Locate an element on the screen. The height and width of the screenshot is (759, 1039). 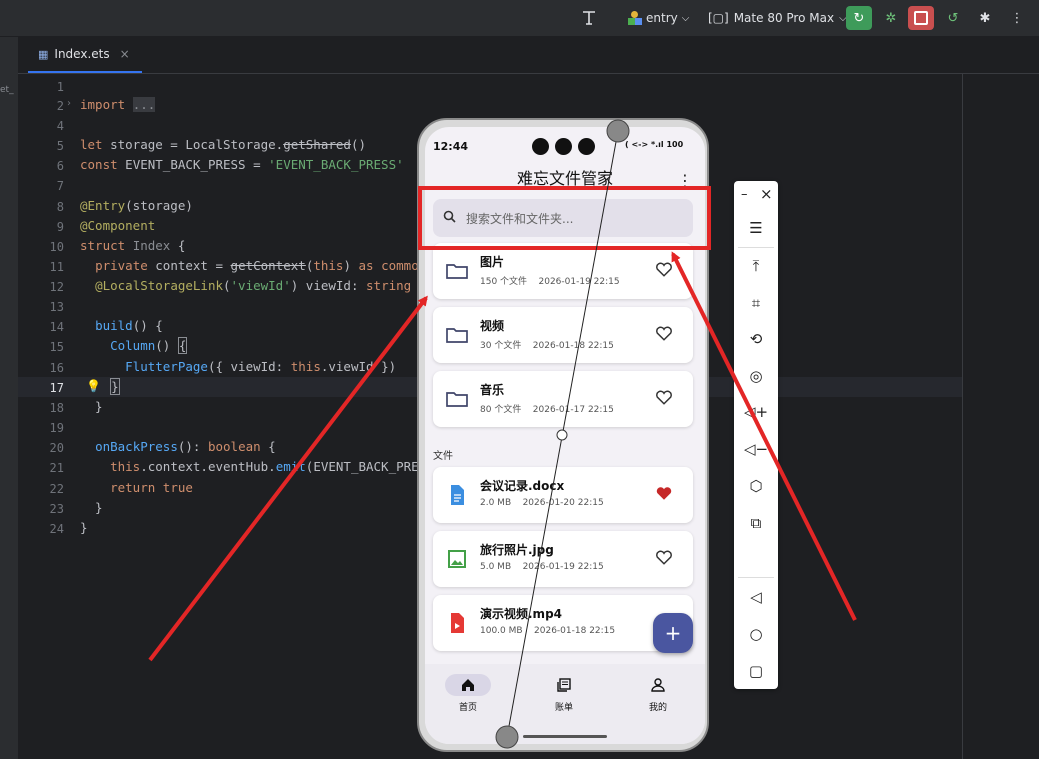
apply-changes-icon: ↺ is located at coordinates (953, 18).